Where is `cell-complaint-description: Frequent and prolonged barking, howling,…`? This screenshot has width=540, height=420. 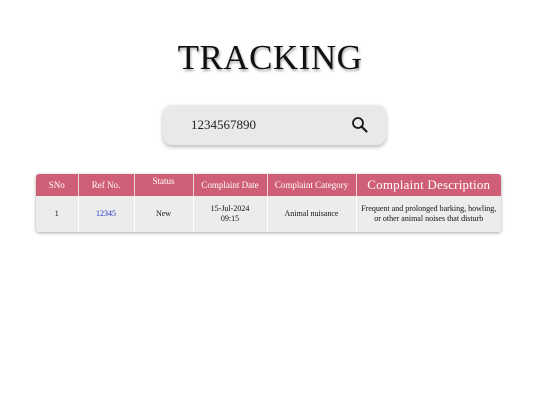 cell-complaint-description: Frequent and prolonged barking, howling,… is located at coordinates (428, 214).